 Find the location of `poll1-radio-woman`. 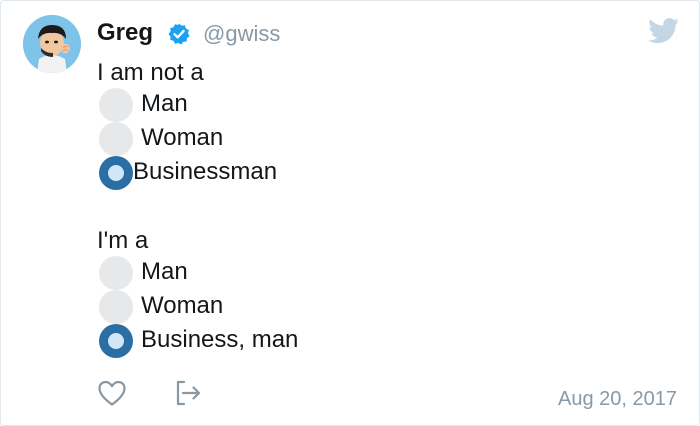

poll1-radio-woman is located at coordinates (116, 139).